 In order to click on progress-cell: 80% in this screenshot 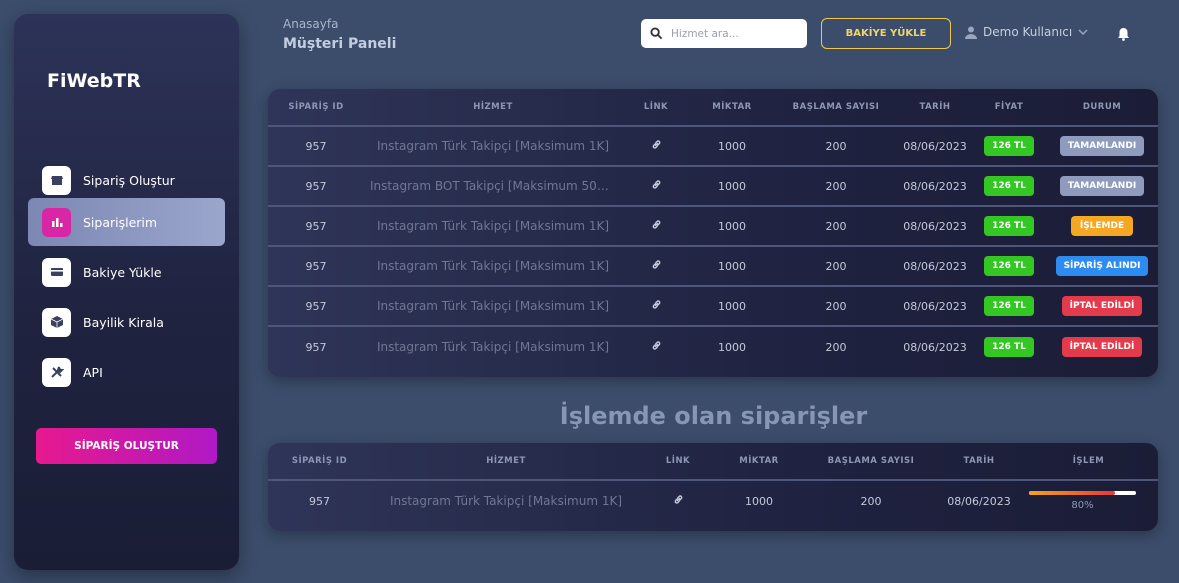, I will do `click(1088, 501)`.